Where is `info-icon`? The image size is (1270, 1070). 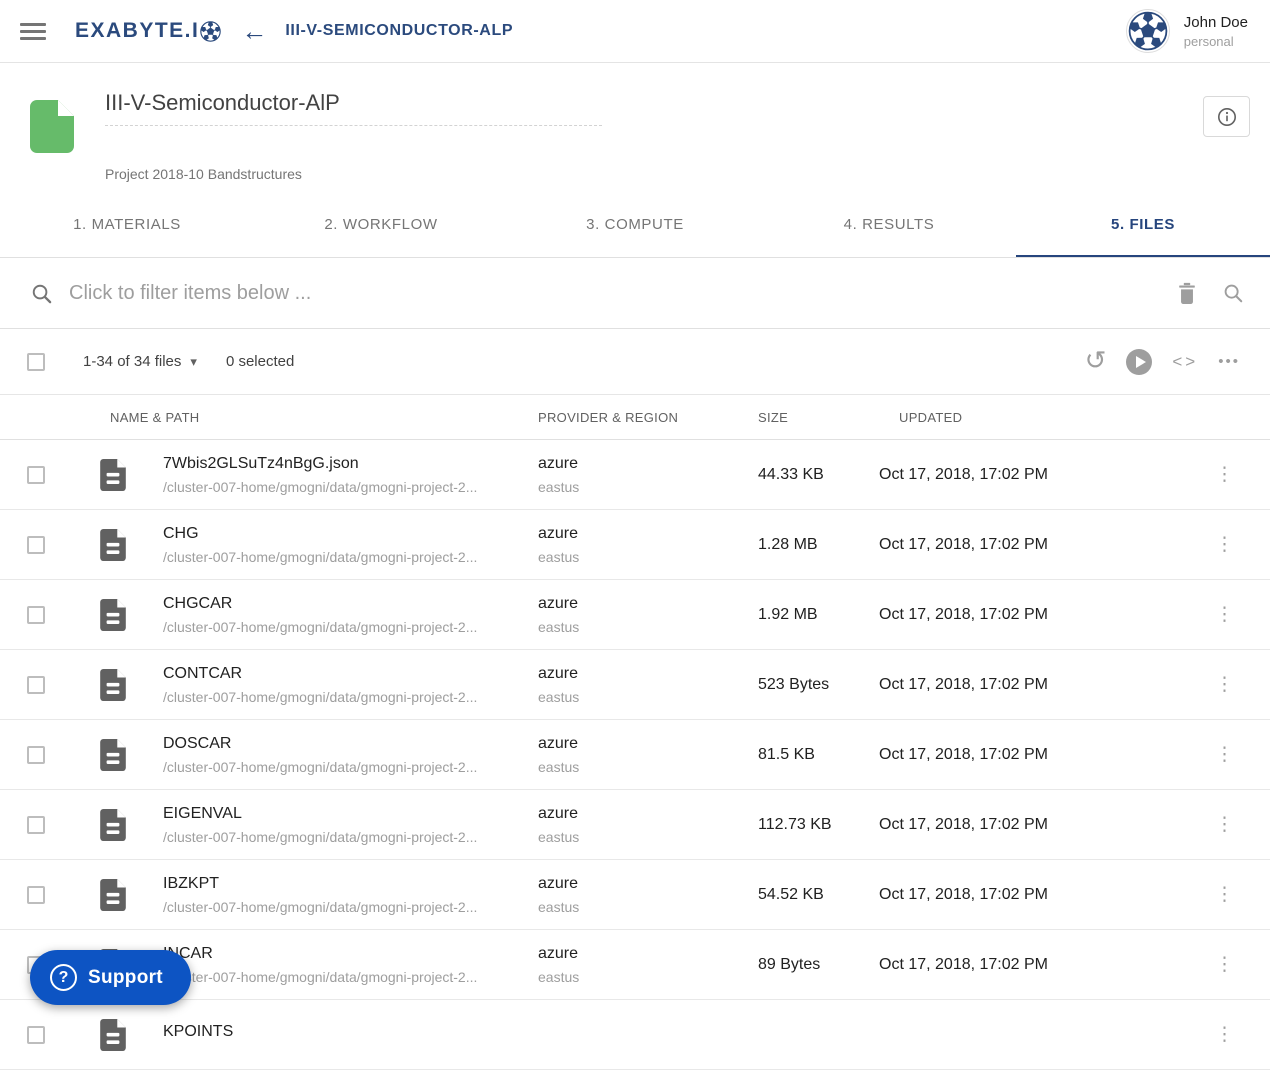
info-icon is located at coordinates (1226, 116).